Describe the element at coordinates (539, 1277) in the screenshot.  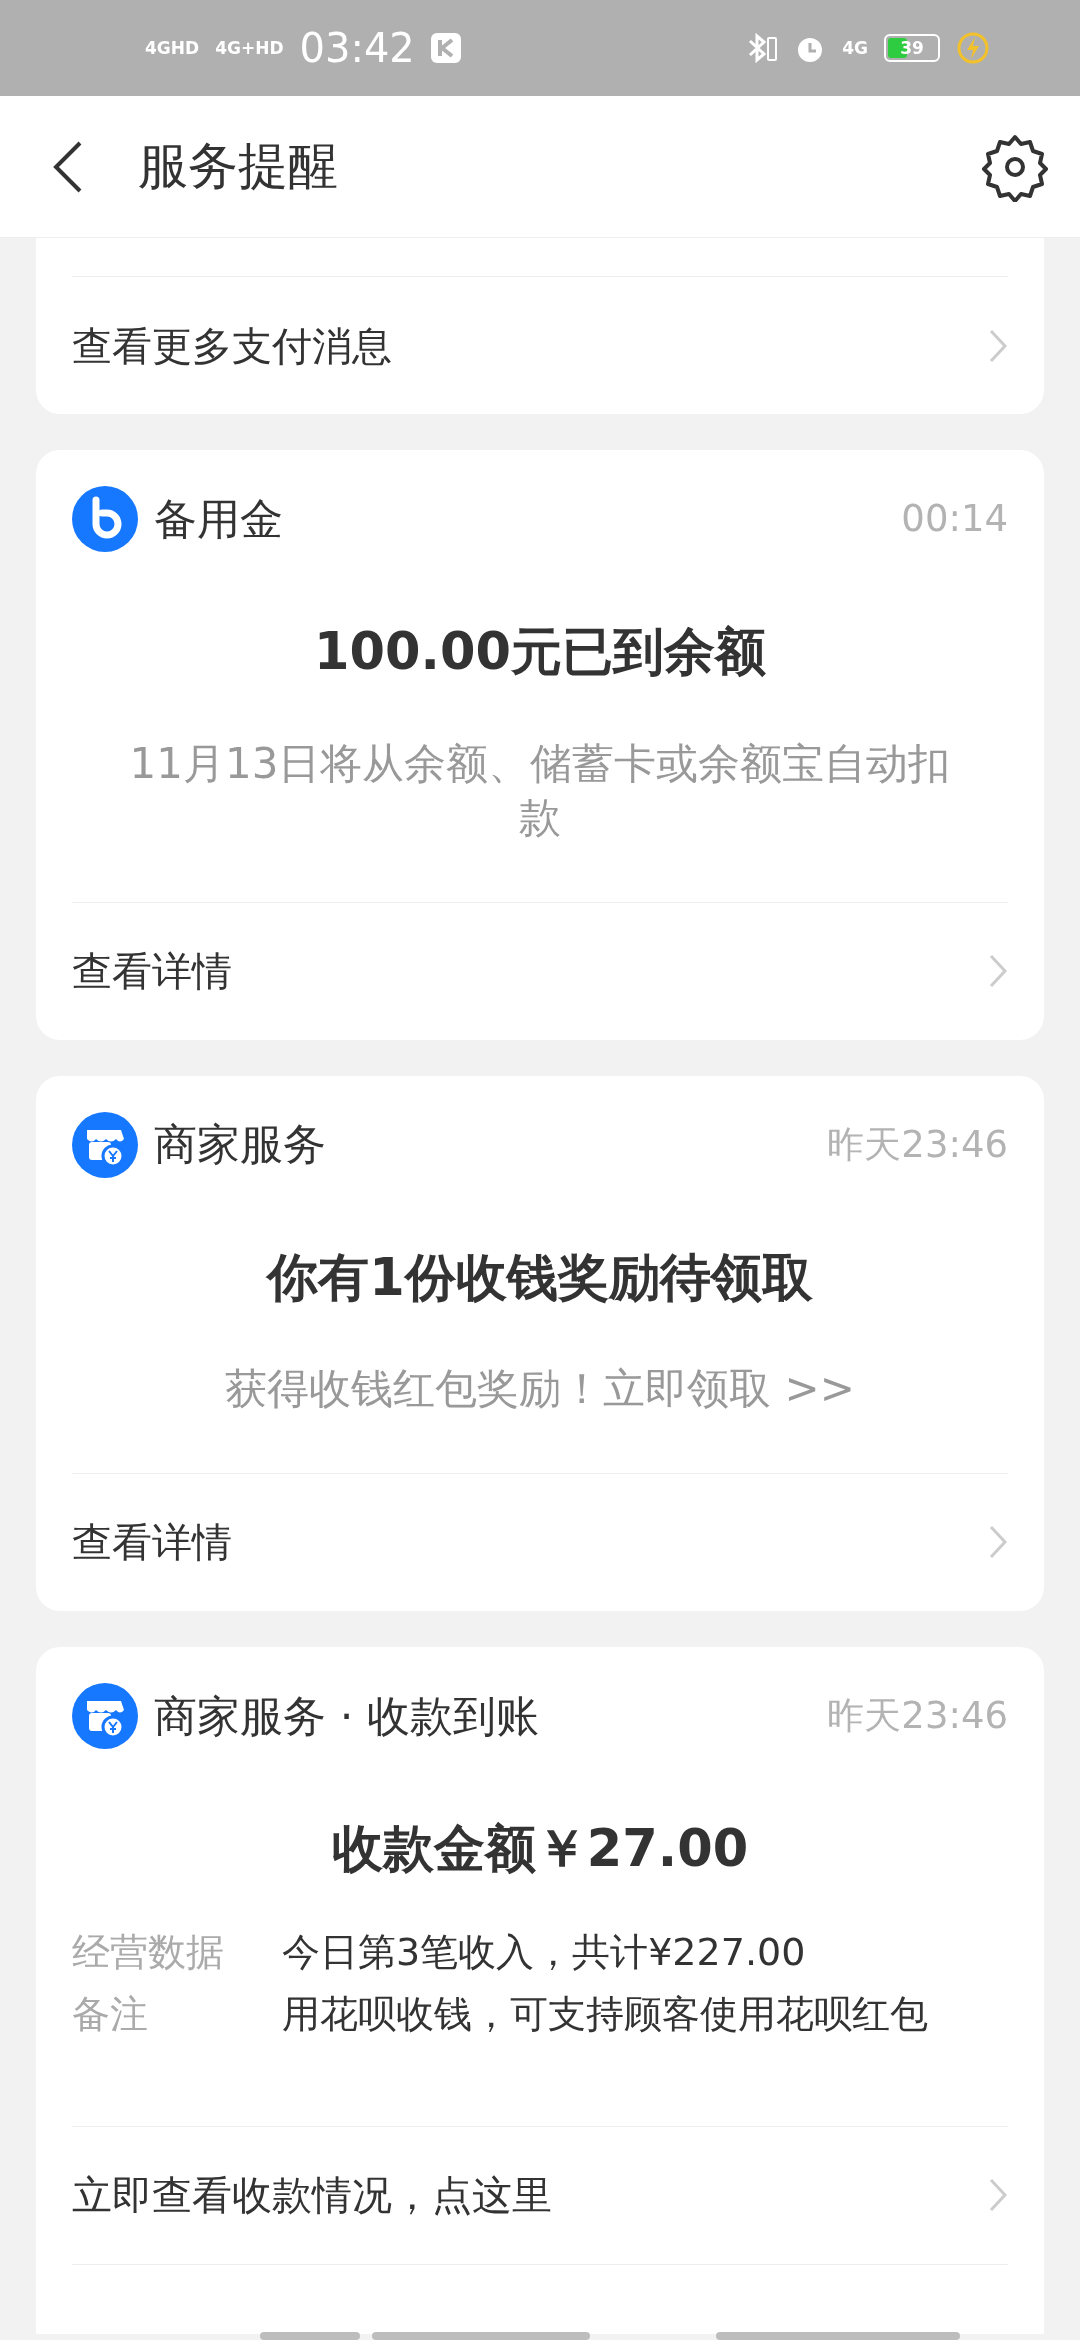
I see `message-headline: 你有1份收钱奖励待领取` at that location.